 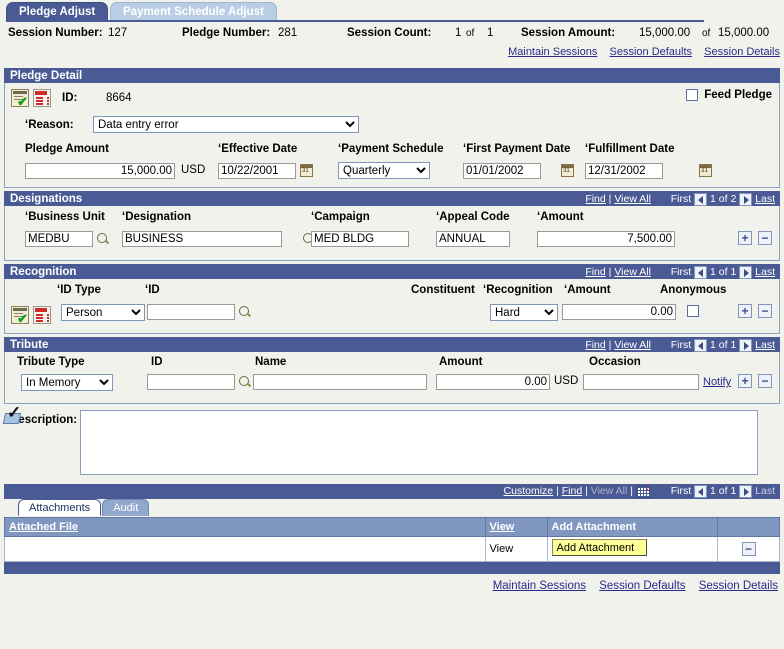 I want to click on notify-link: Notify, so click(x=717, y=382).